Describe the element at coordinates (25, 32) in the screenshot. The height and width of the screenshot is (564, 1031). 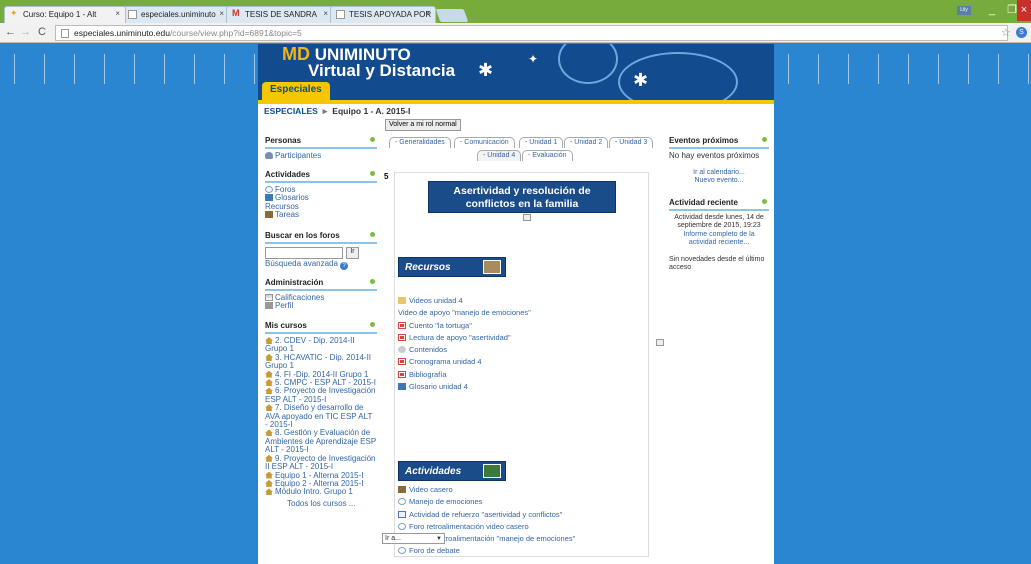
I see `forward-icon: →` at that location.